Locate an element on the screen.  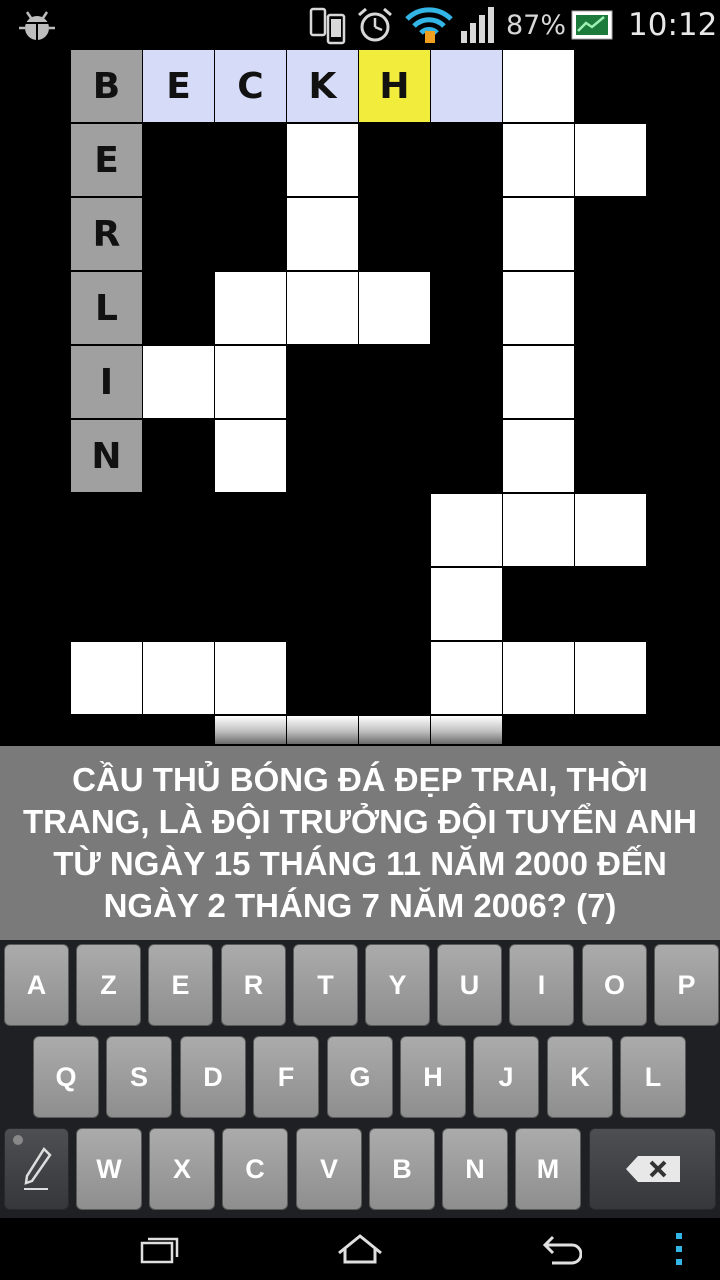
key-w: W is located at coordinates (109, 1169).